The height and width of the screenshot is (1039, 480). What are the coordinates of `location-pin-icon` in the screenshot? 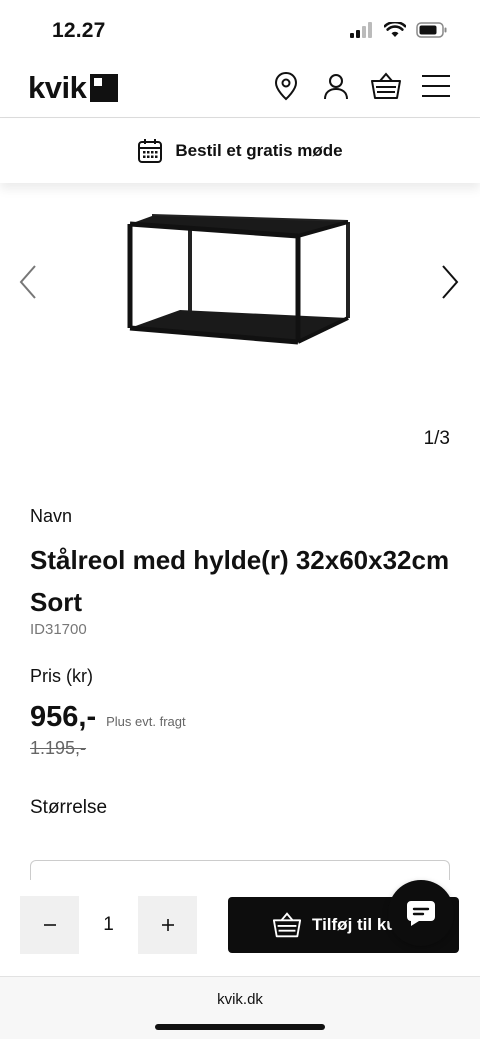 It's located at (286, 86).